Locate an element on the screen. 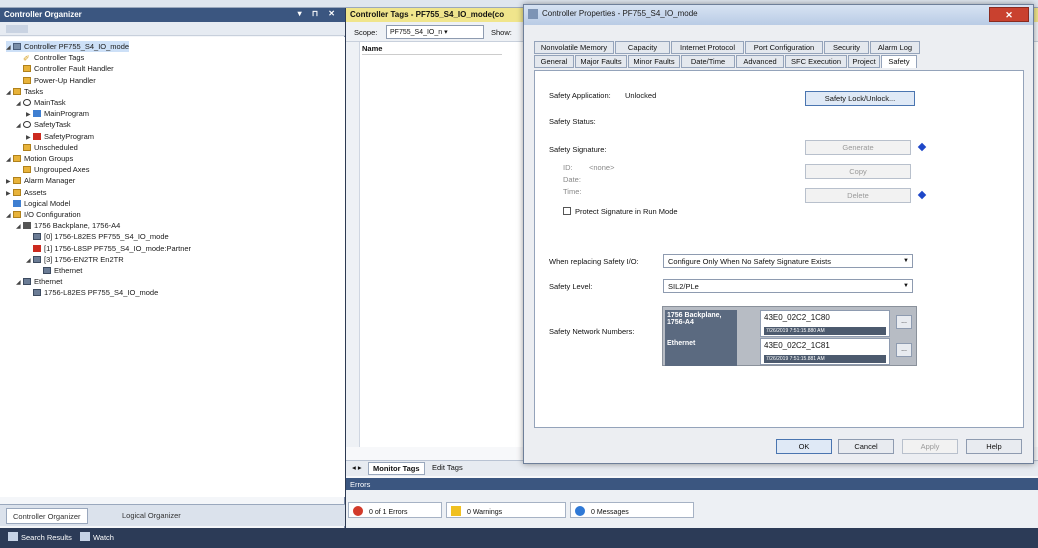  tree-item-label: MainProgram is located at coordinates (67, 114).